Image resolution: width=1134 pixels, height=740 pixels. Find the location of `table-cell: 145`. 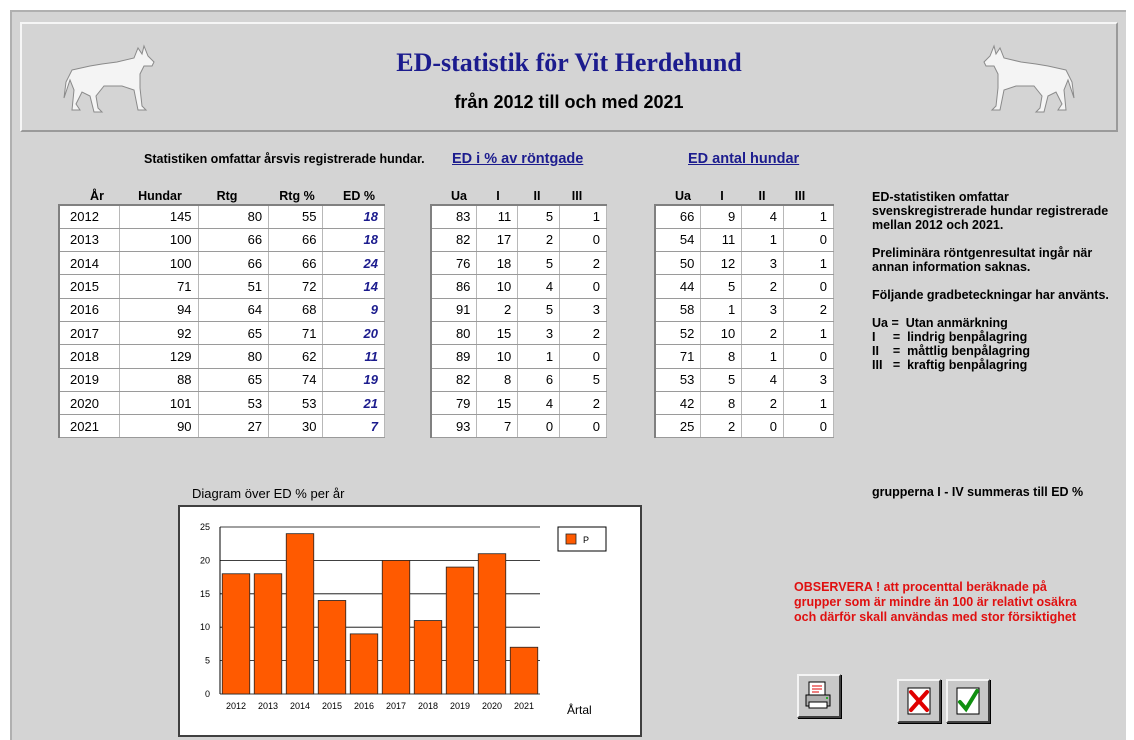

table-cell: 145 is located at coordinates (159, 217).